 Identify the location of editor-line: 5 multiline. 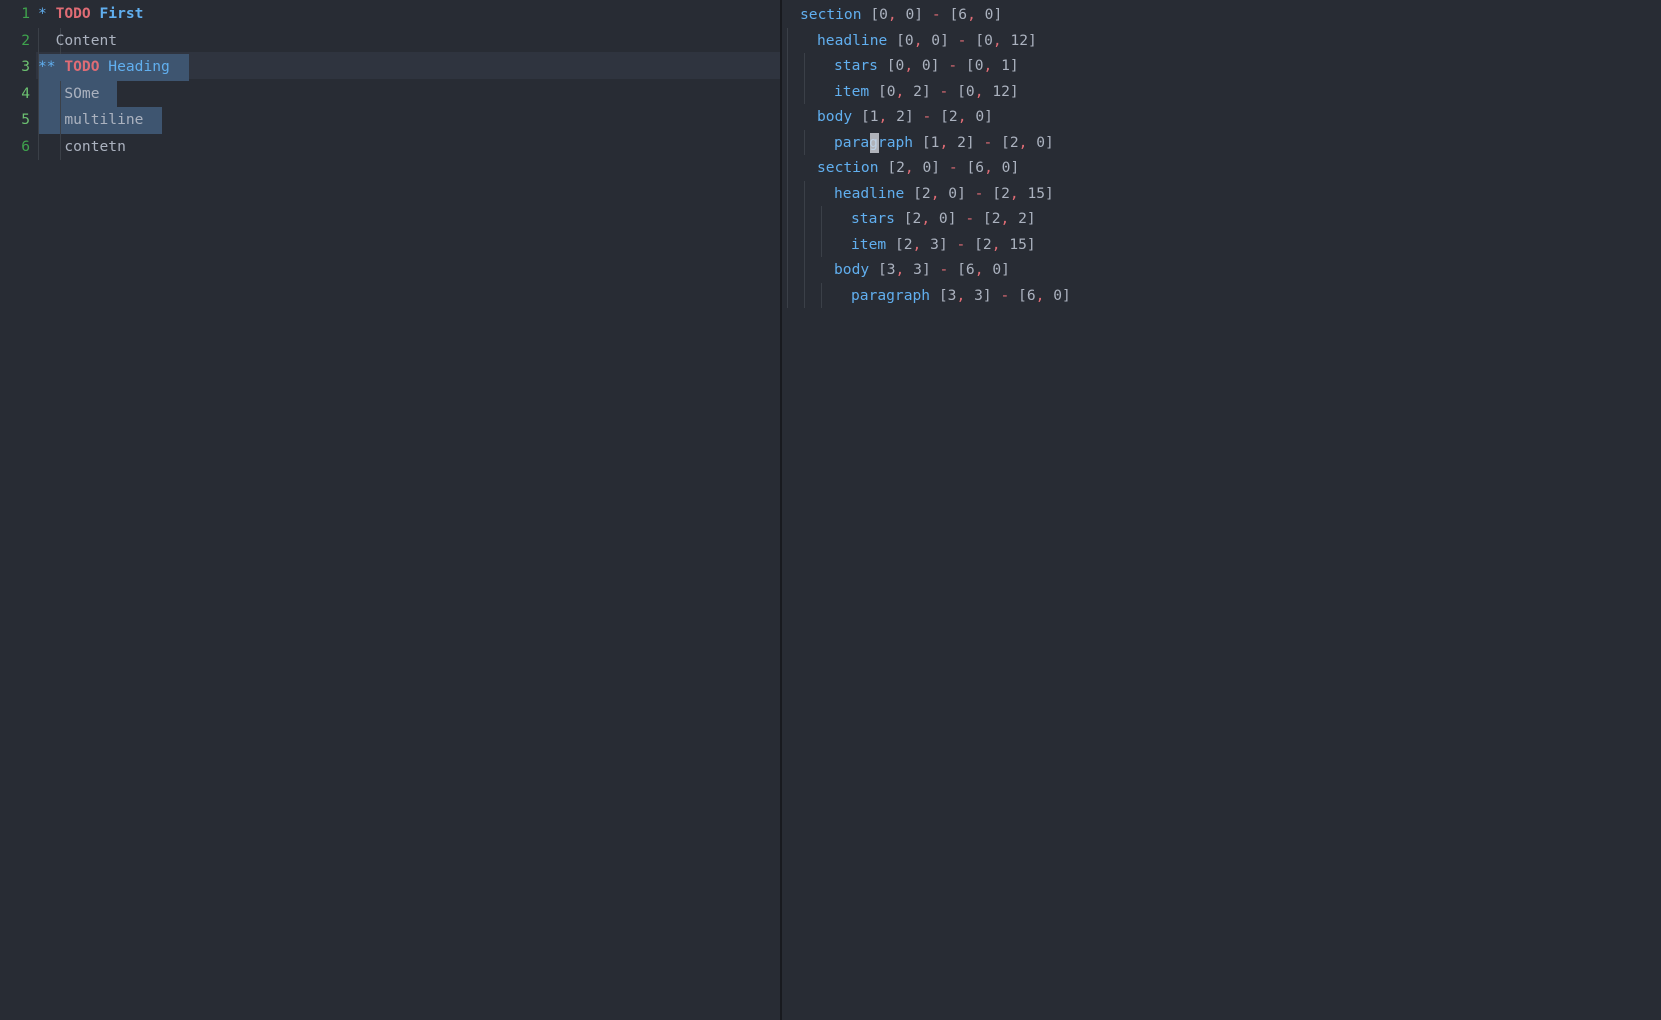
(390, 120).